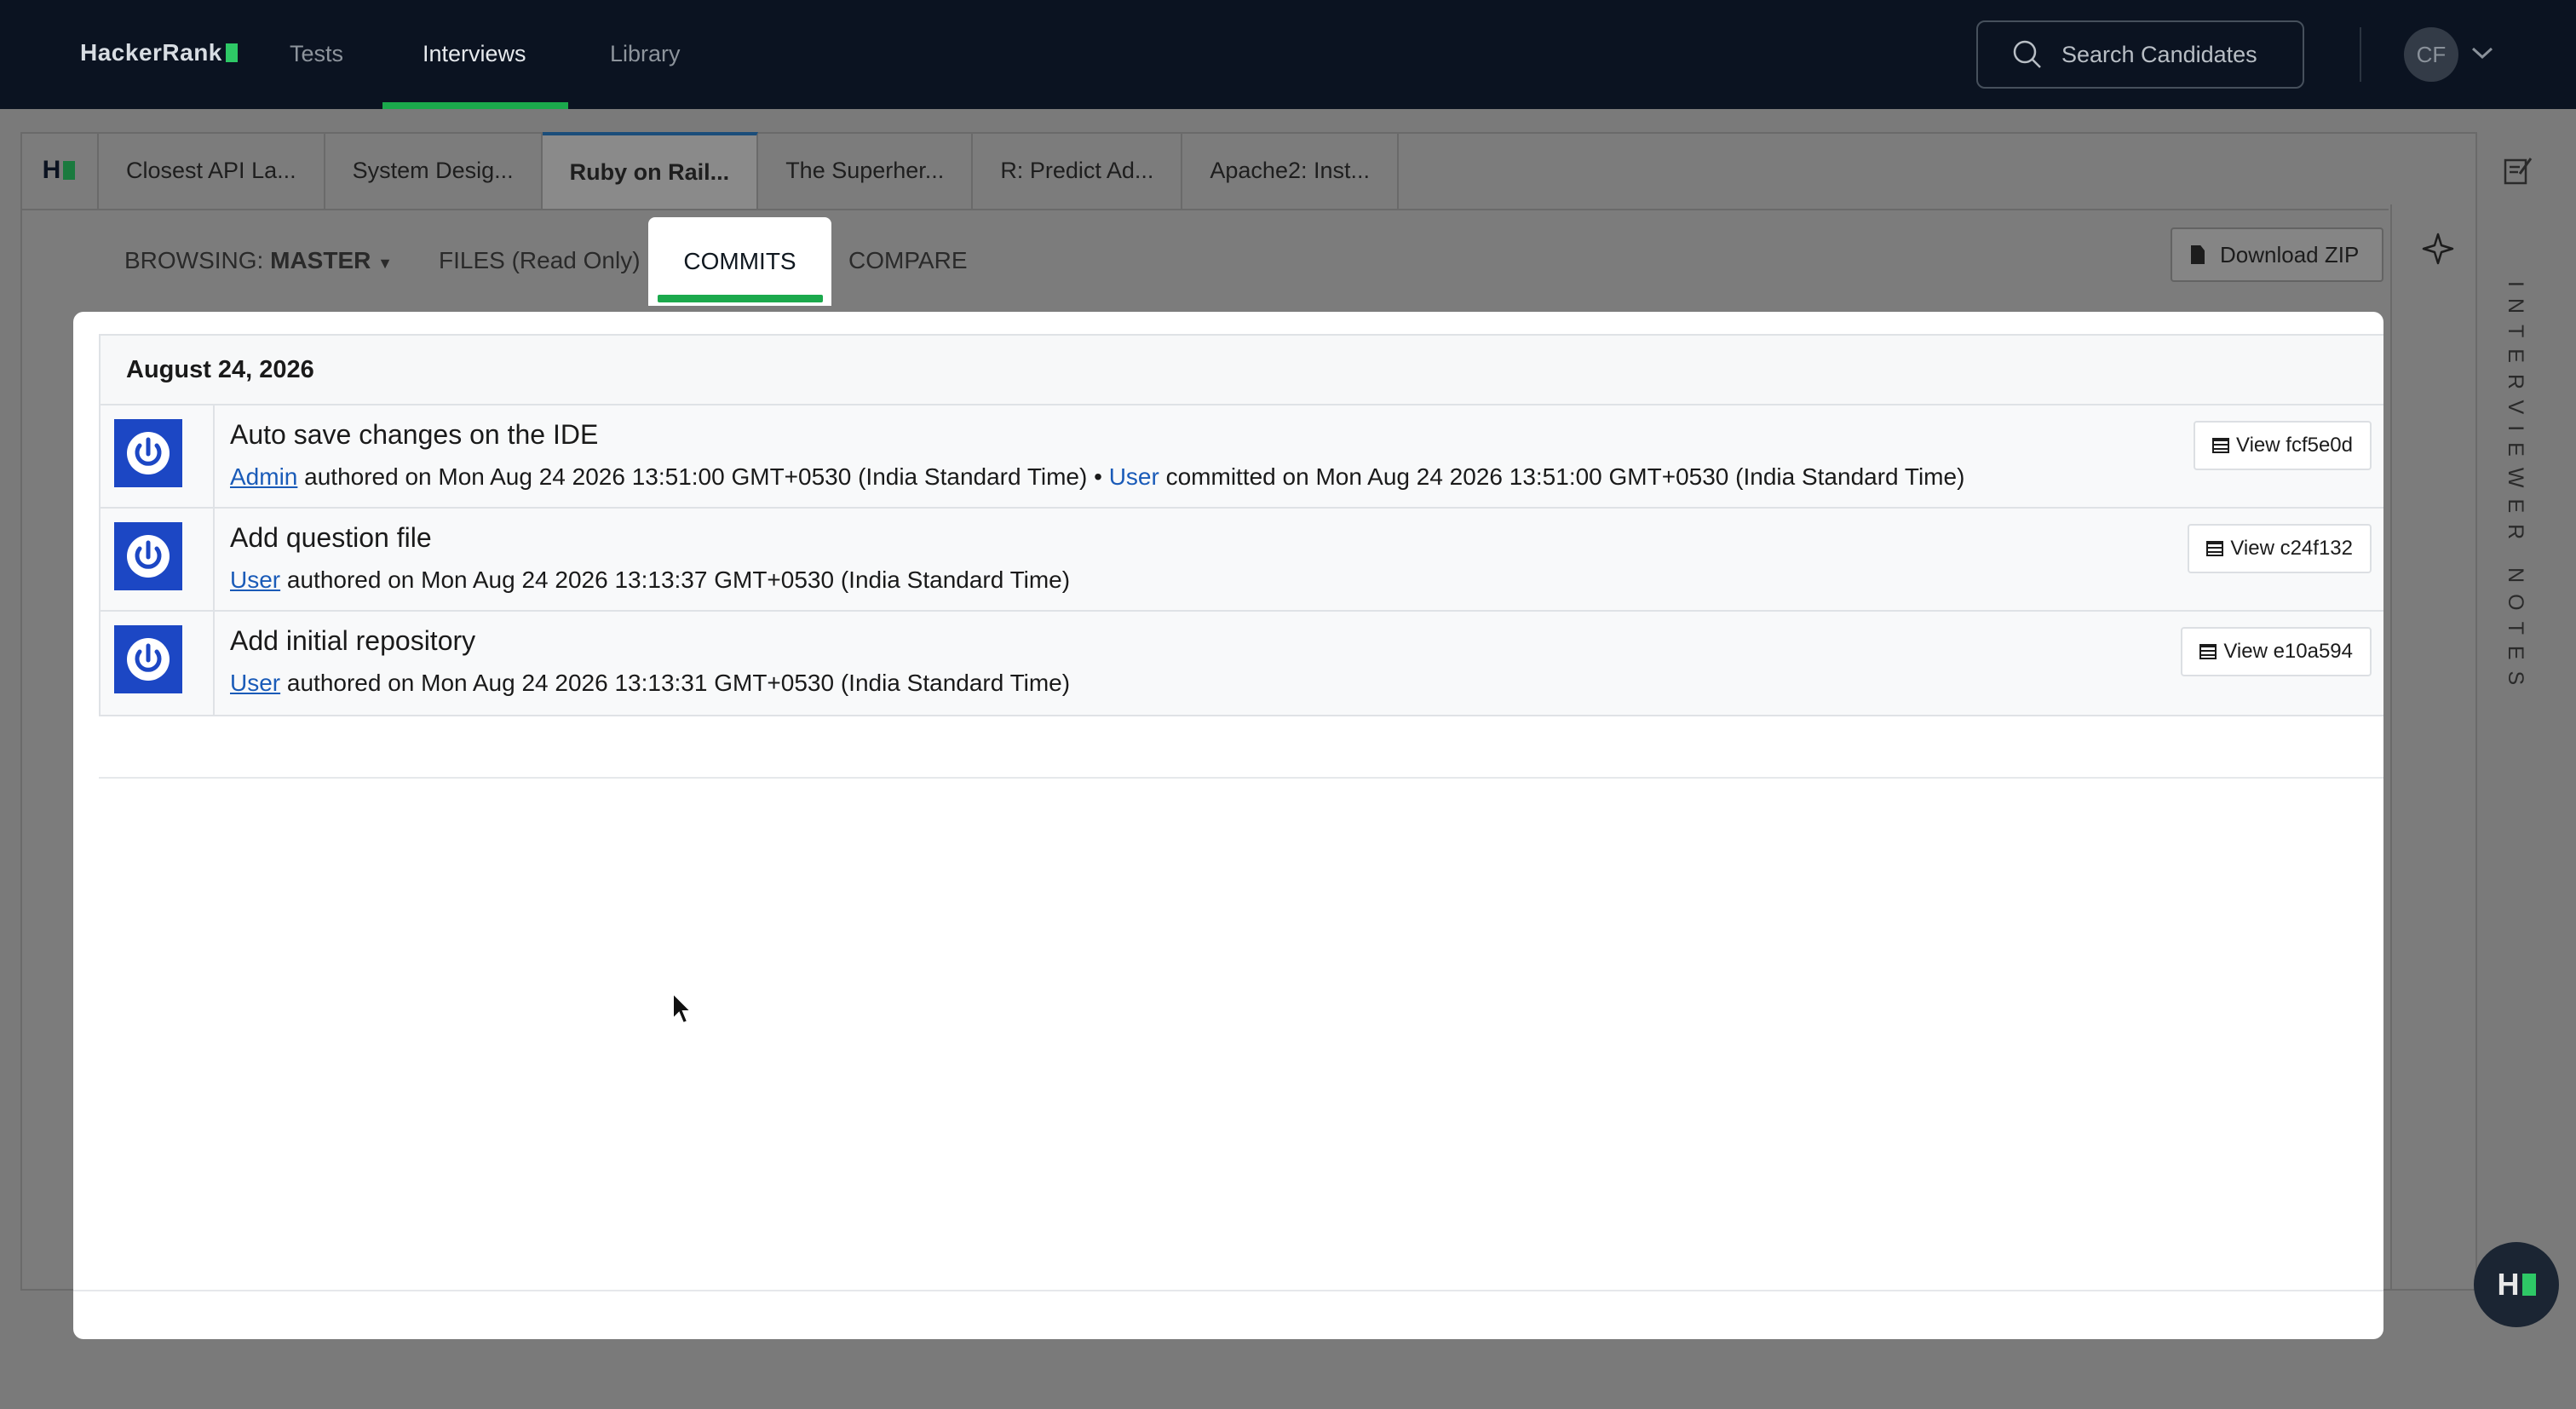 The width and height of the screenshot is (2576, 1409). What do you see at coordinates (60, 170) in the screenshot?
I see `hr-home-tab: H` at bounding box center [60, 170].